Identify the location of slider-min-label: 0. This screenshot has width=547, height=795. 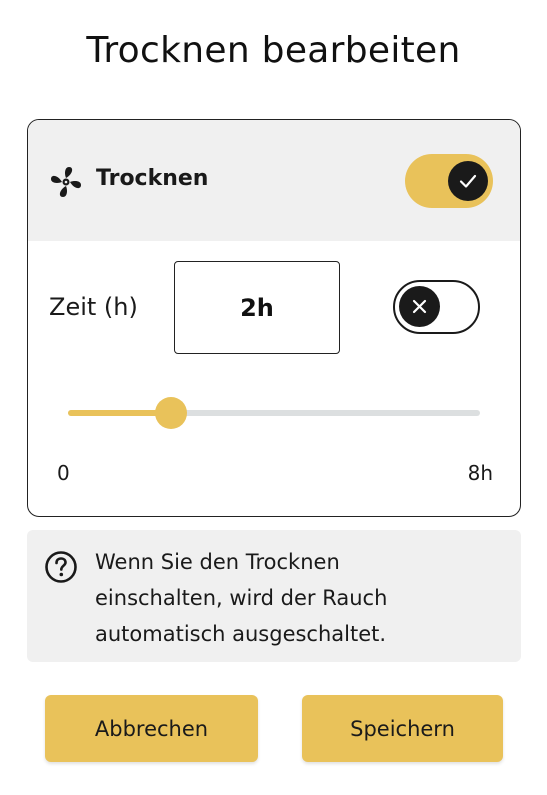
(63, 473).